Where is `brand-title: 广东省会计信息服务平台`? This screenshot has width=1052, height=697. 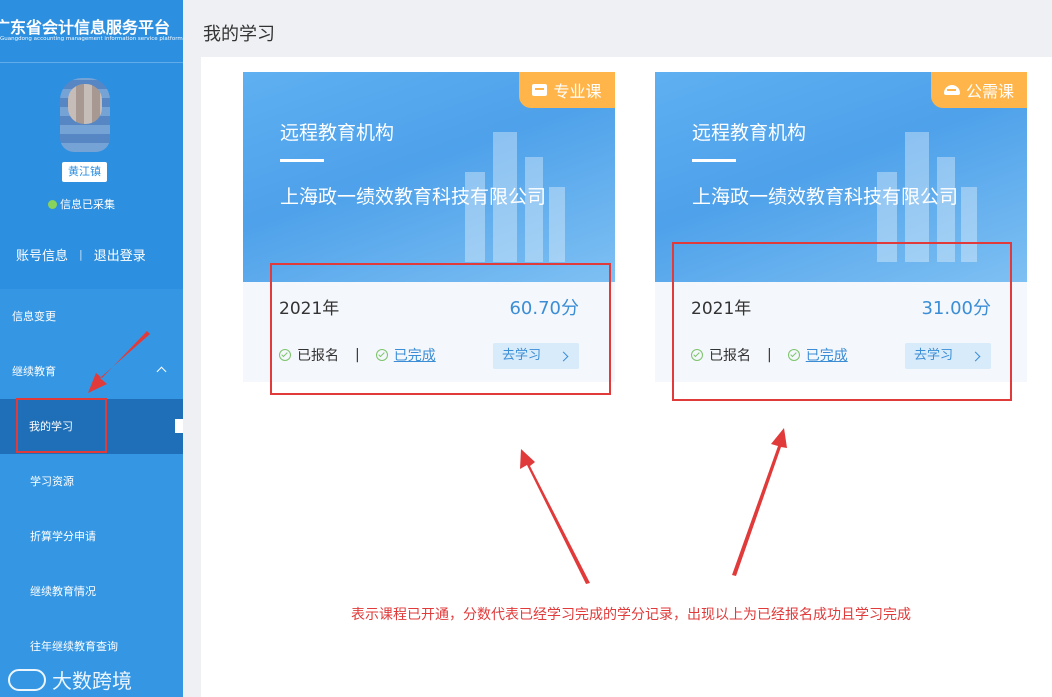
brand-title: 广东省会计信息服务平台 is located at coordinates (85, 27).